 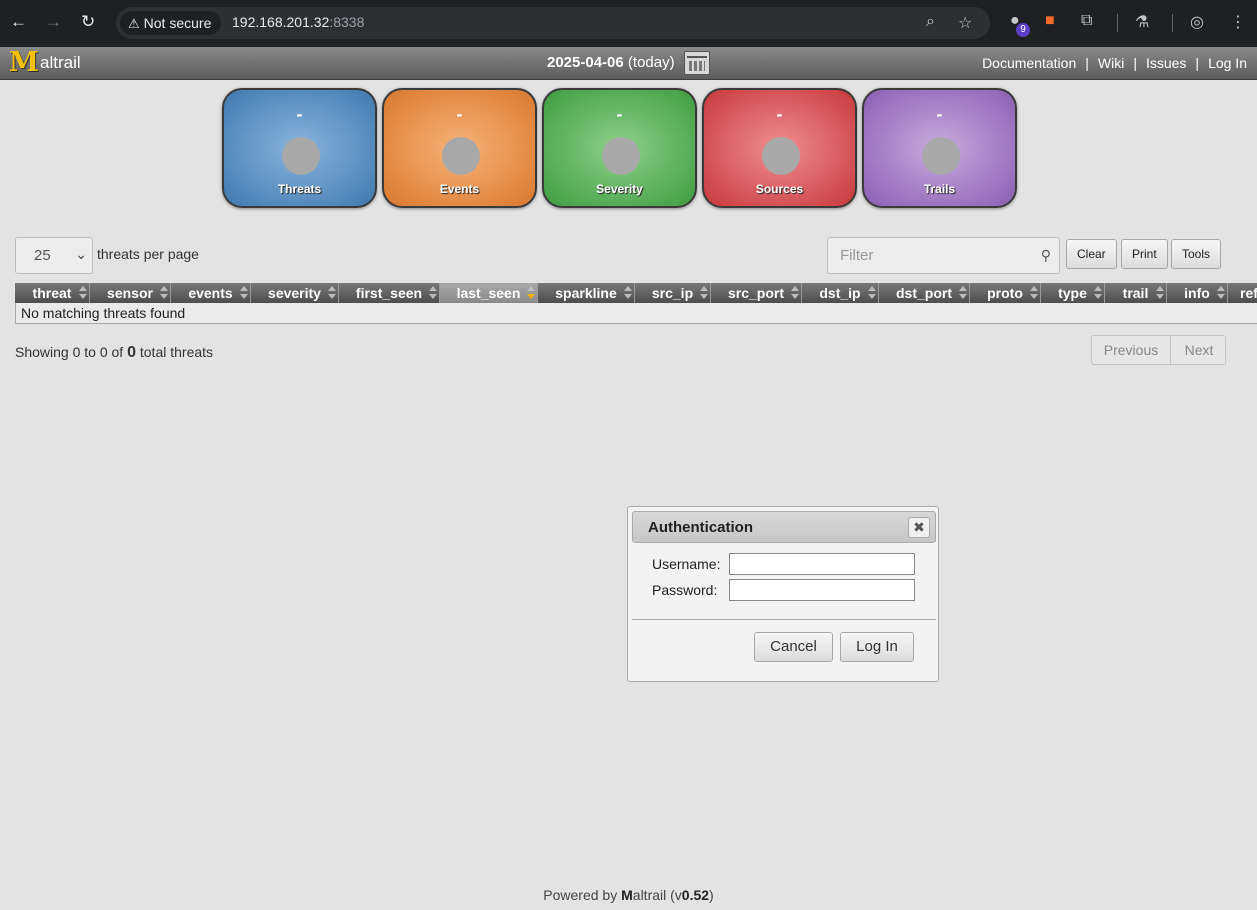 What do you see at coordinates (299, 148) in the screenshot?
I see `threats-counter: - Threats` at bounding box center [299, 148].